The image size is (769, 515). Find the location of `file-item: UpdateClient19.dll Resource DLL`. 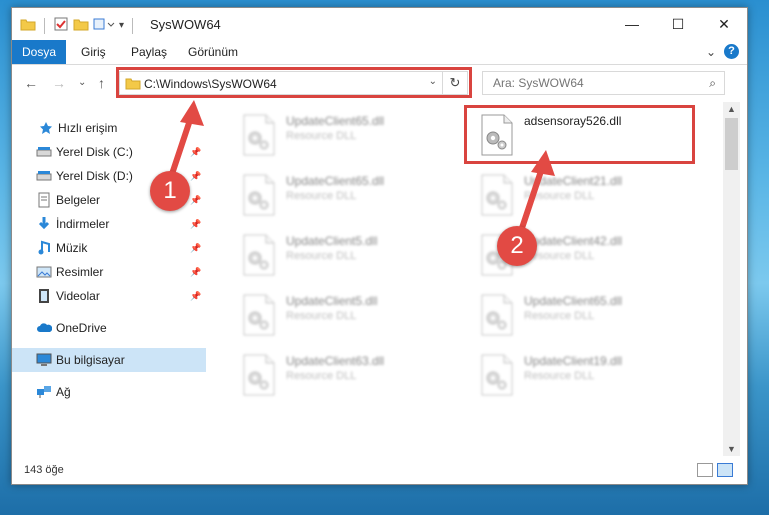

file-item: UpdateClient19.dll Resource DLL is located at coordinates (590, 374).